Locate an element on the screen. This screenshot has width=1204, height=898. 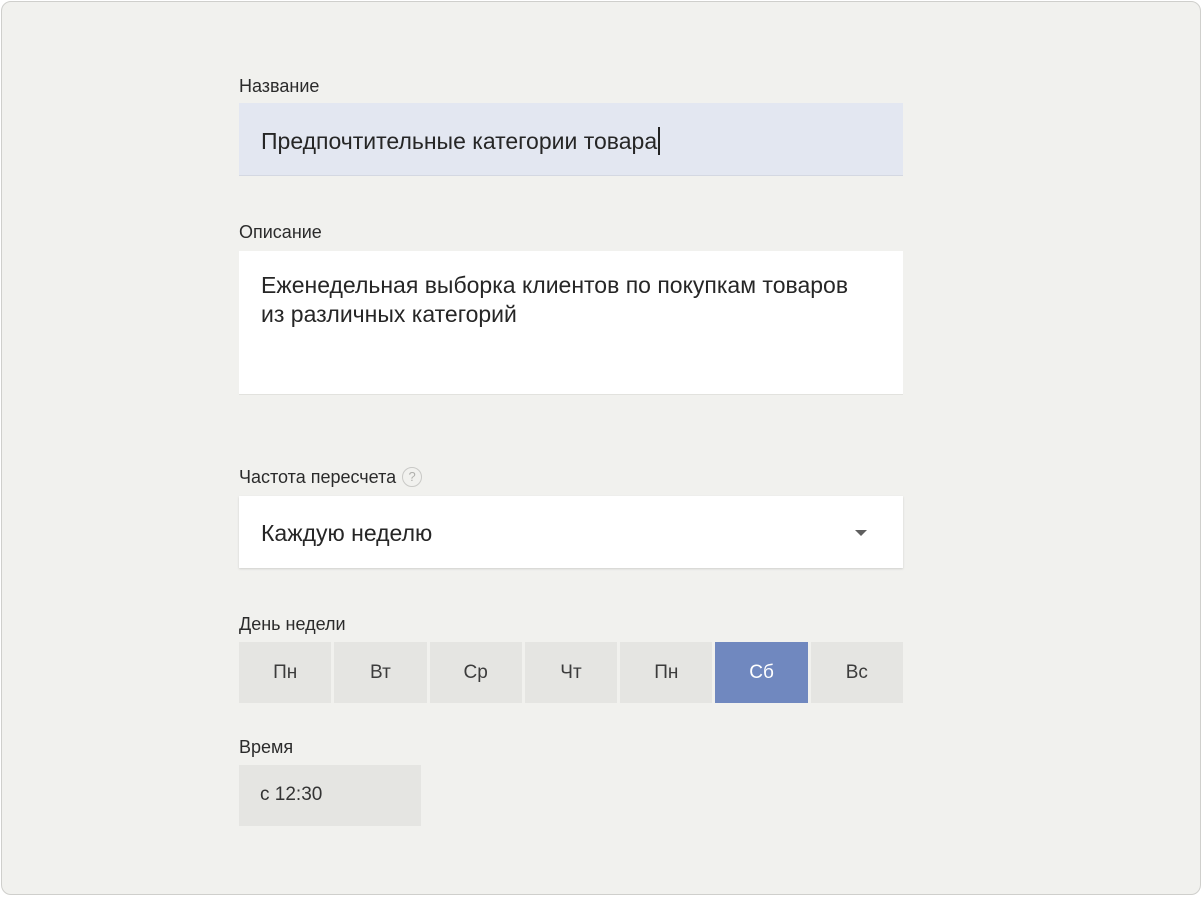
weekday-label: День недели is located at coordinates (292, 624).